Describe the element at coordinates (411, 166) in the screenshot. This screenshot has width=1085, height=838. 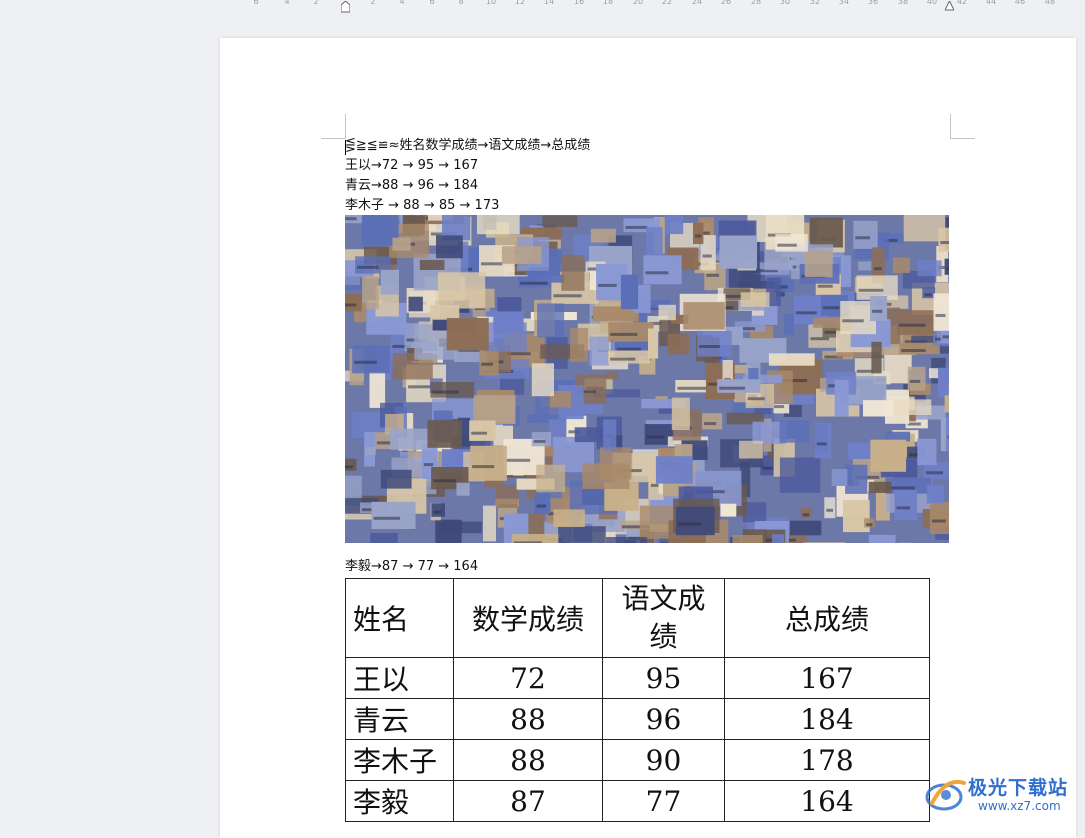
I see `text-line: 王以→72 → 95 → 167` at that location.